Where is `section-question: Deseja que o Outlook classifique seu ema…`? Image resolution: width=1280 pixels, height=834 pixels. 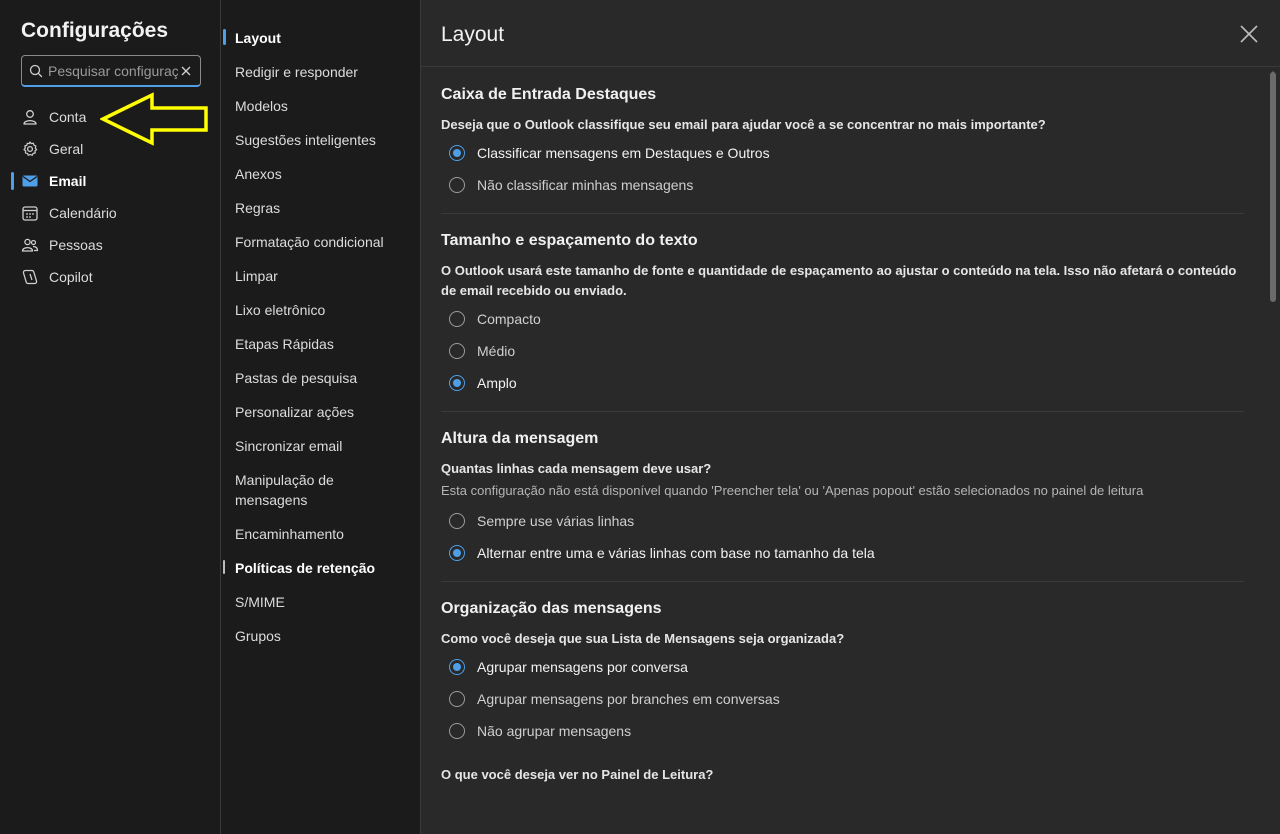 section-question: Deseja que o Outlook classifique seu ema… is located at coordinates (743, 124).